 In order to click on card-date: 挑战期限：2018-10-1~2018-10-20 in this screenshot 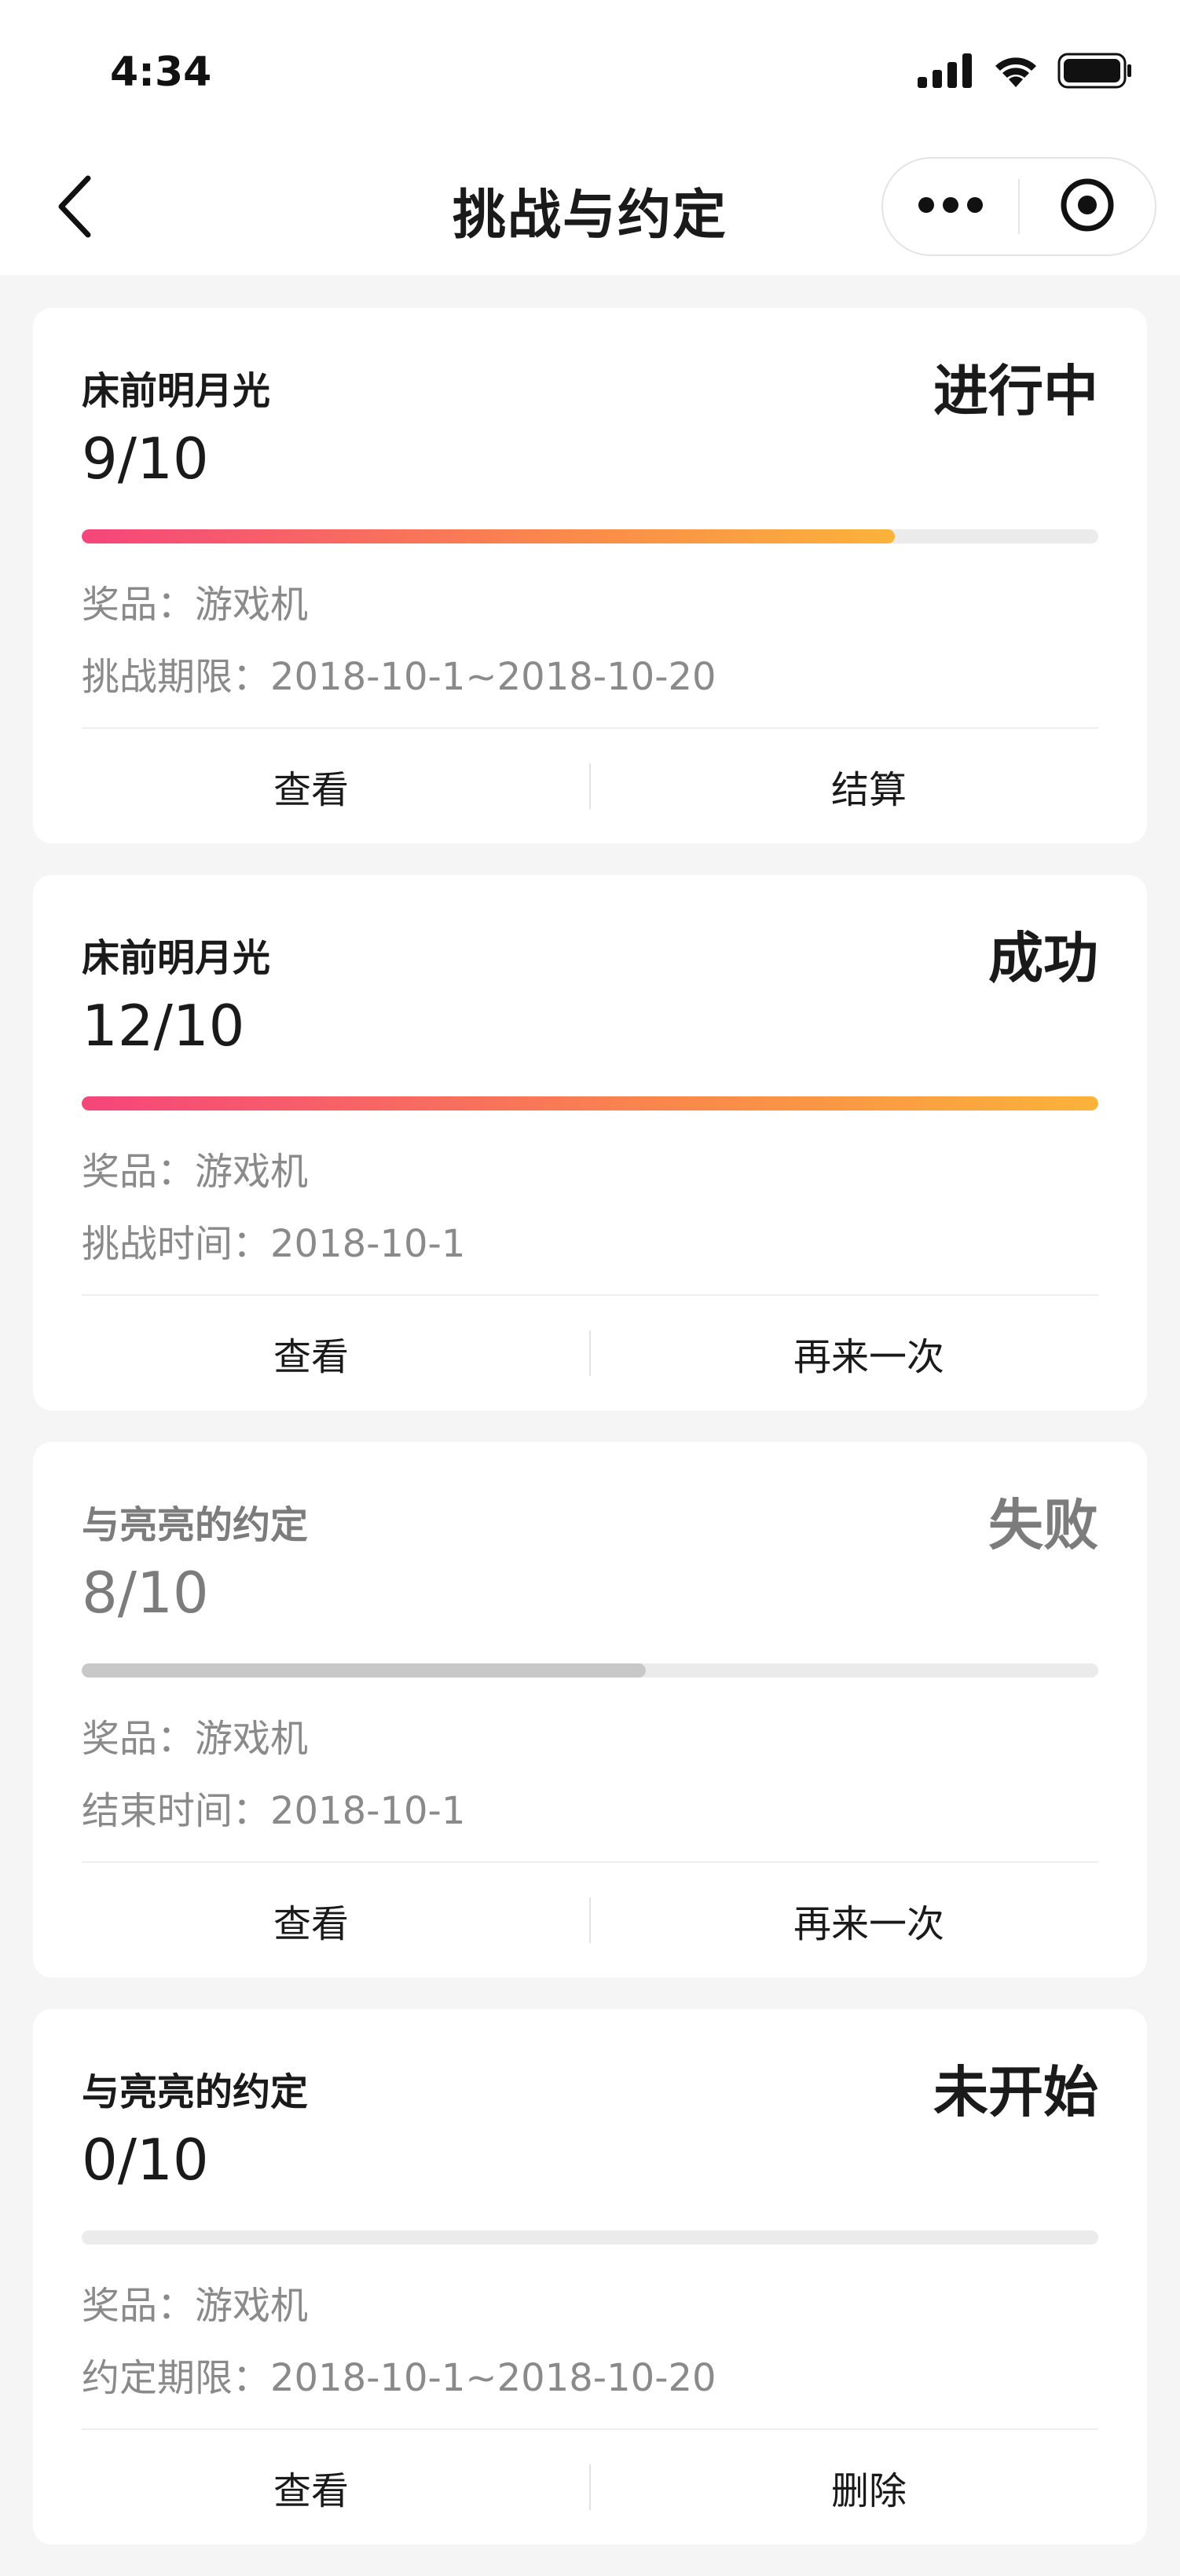, I will do `click(399, 677)`.